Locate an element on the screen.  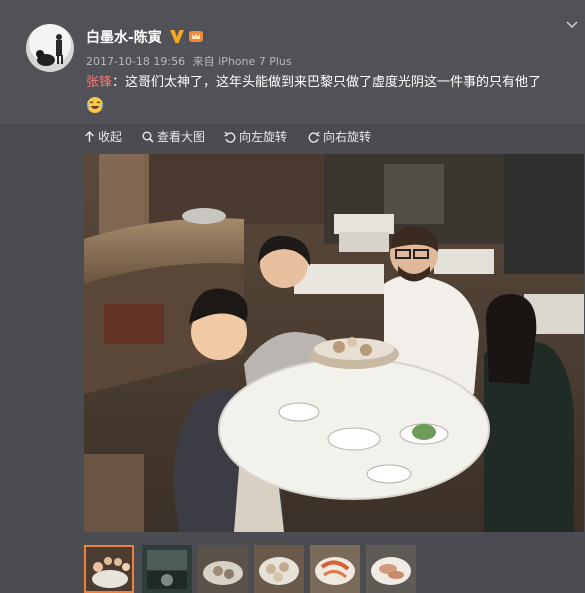
rotate-left-icon is located at coordinates (230, 137).